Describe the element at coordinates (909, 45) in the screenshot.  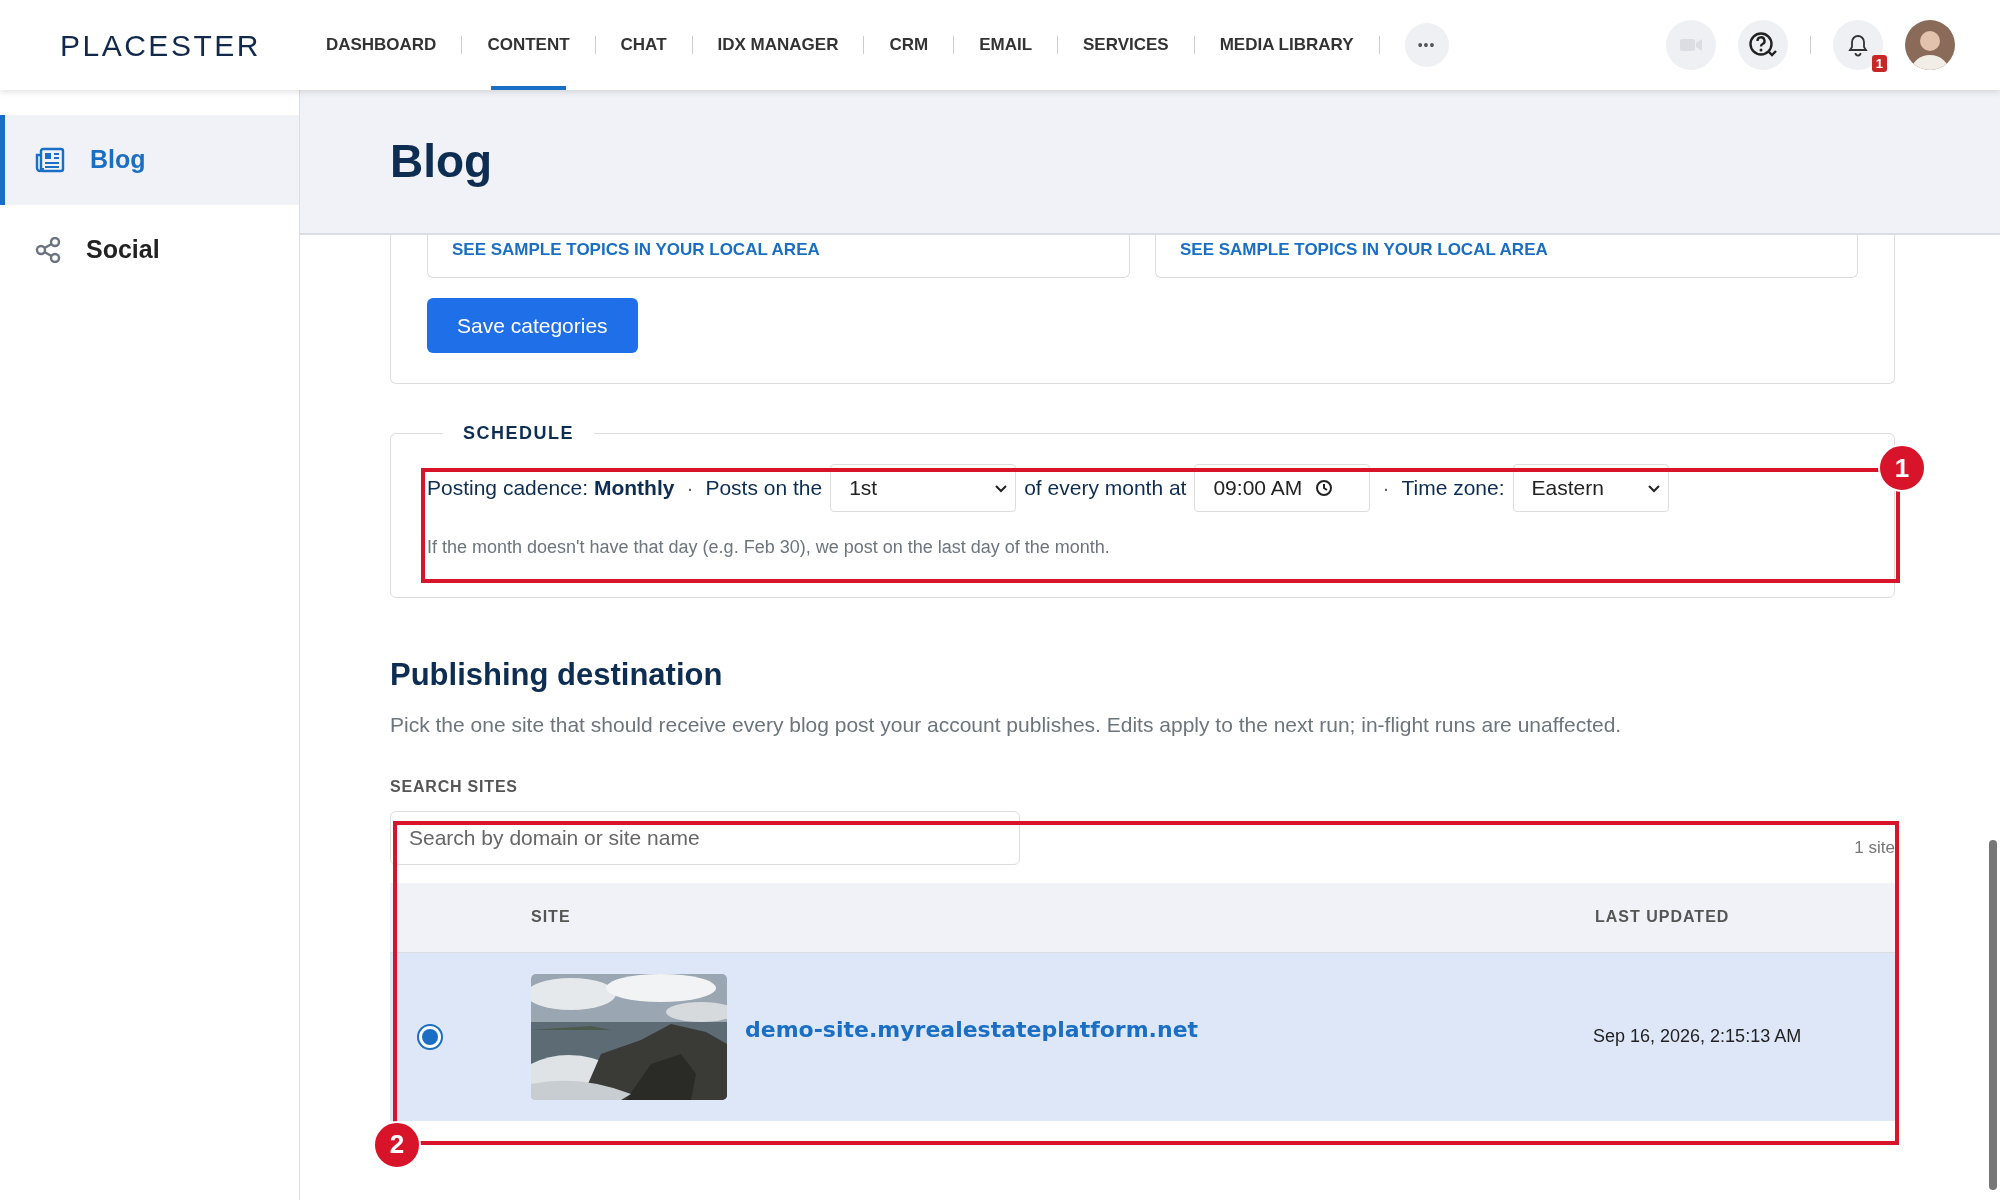
I see `nav-tab: CRM` at that location.